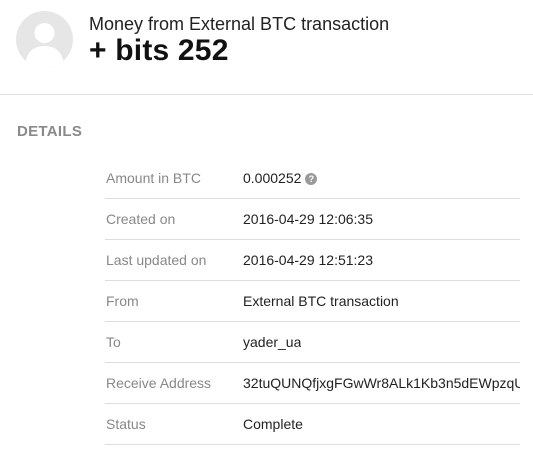  What do you see at coordinates (50, 131) in the screenshot?
I see `details-section-title: DETAILS` at bounding box center [50, 131].